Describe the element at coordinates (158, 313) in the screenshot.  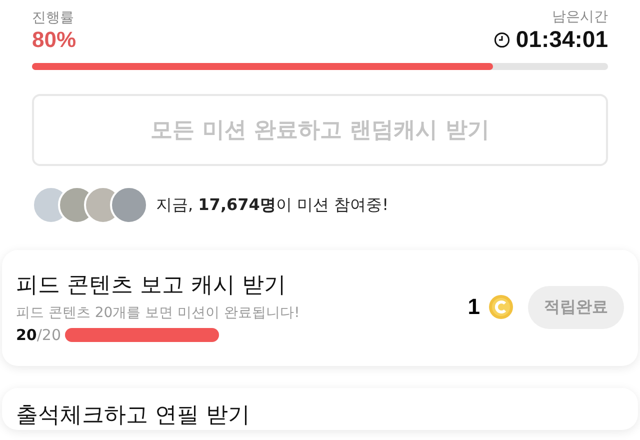
I see `mission-description: 피드 콘텐츠 20개를 보면 미션이 완료됩니다!` at that location.